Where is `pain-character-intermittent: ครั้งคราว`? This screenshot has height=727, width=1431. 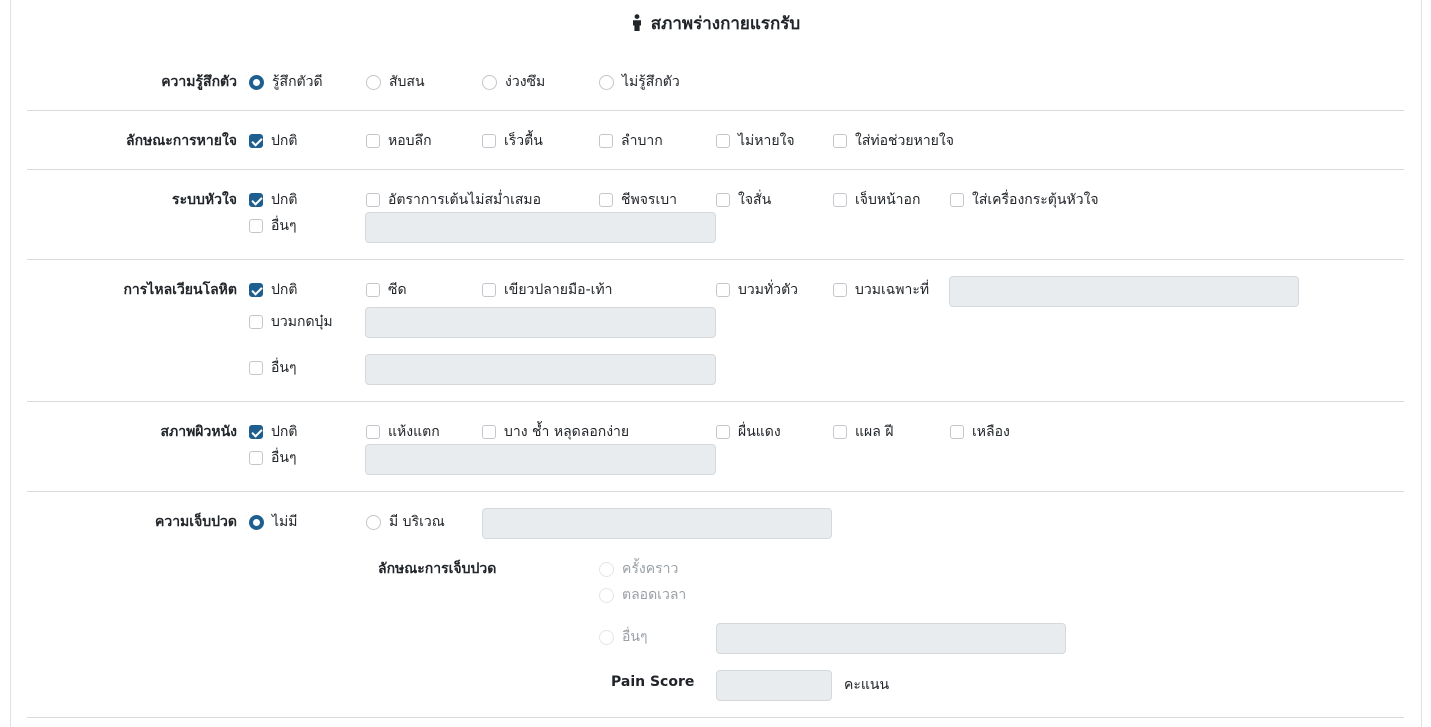
pain-character-intermittent: ครั้งคราว is located at coordinates (638, 569).